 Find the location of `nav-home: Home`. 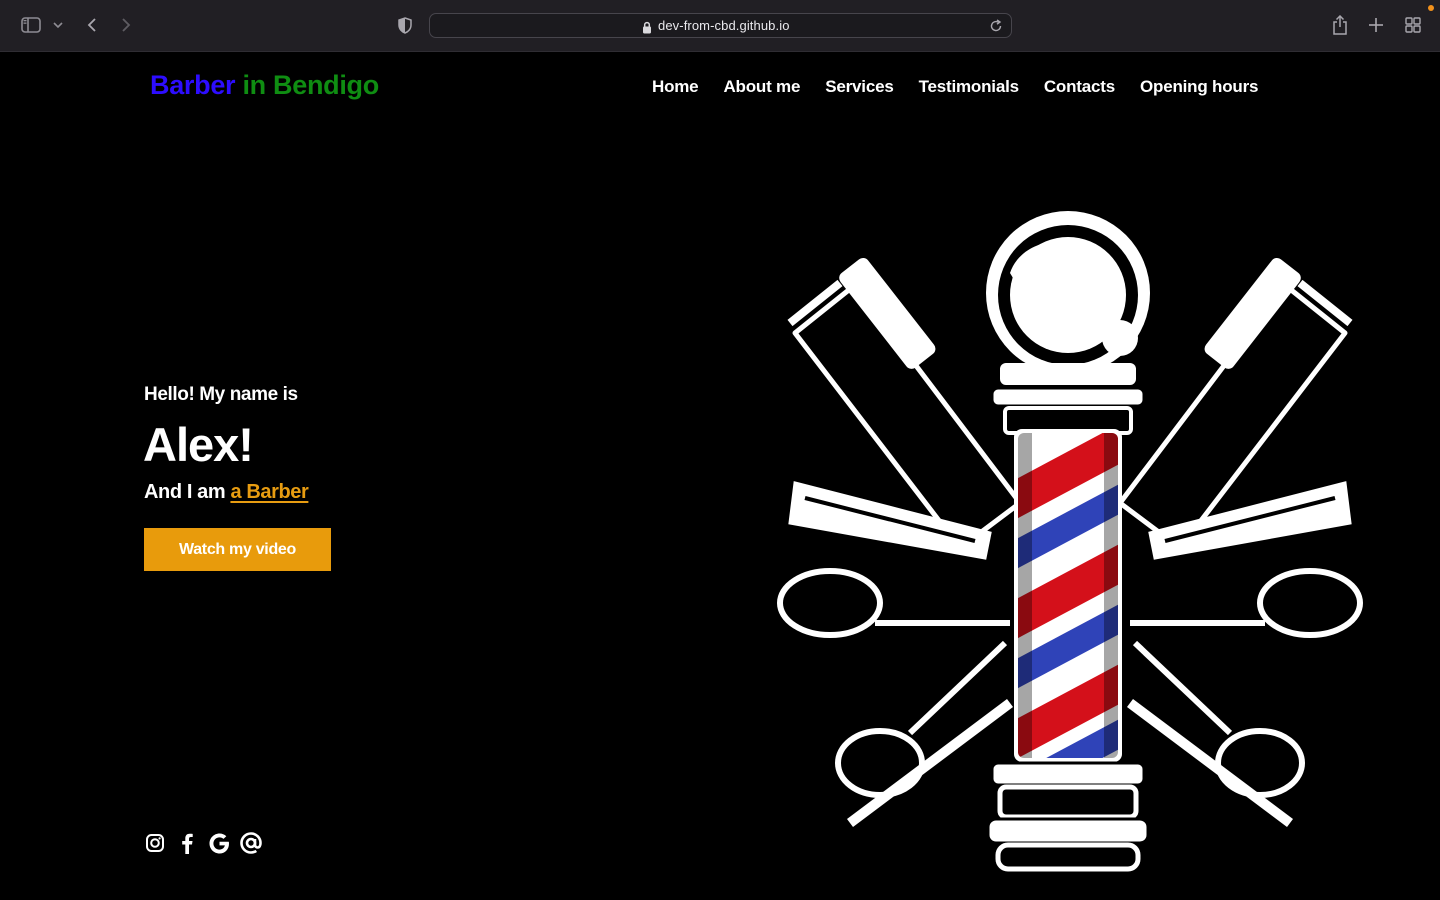

nav-home: Home is located at coordinates (675, 87).